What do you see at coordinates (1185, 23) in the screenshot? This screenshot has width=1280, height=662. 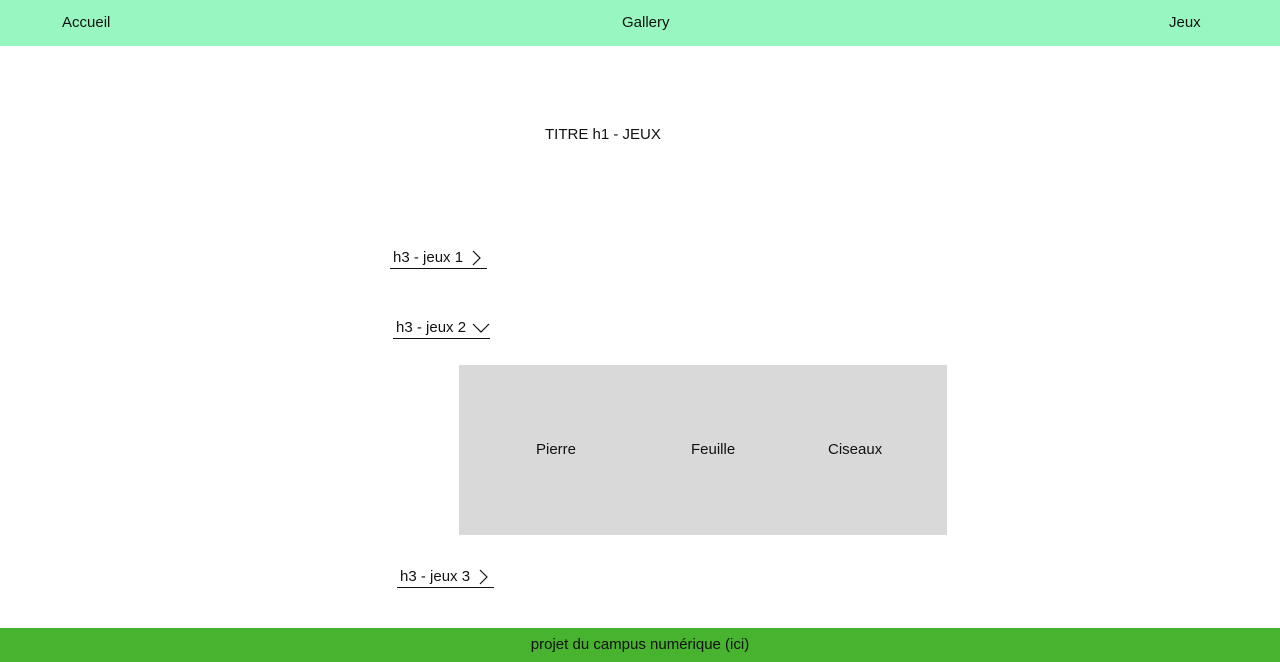 I see `nav-link-jeux: Jeux` at bounding box center [1185, 23].